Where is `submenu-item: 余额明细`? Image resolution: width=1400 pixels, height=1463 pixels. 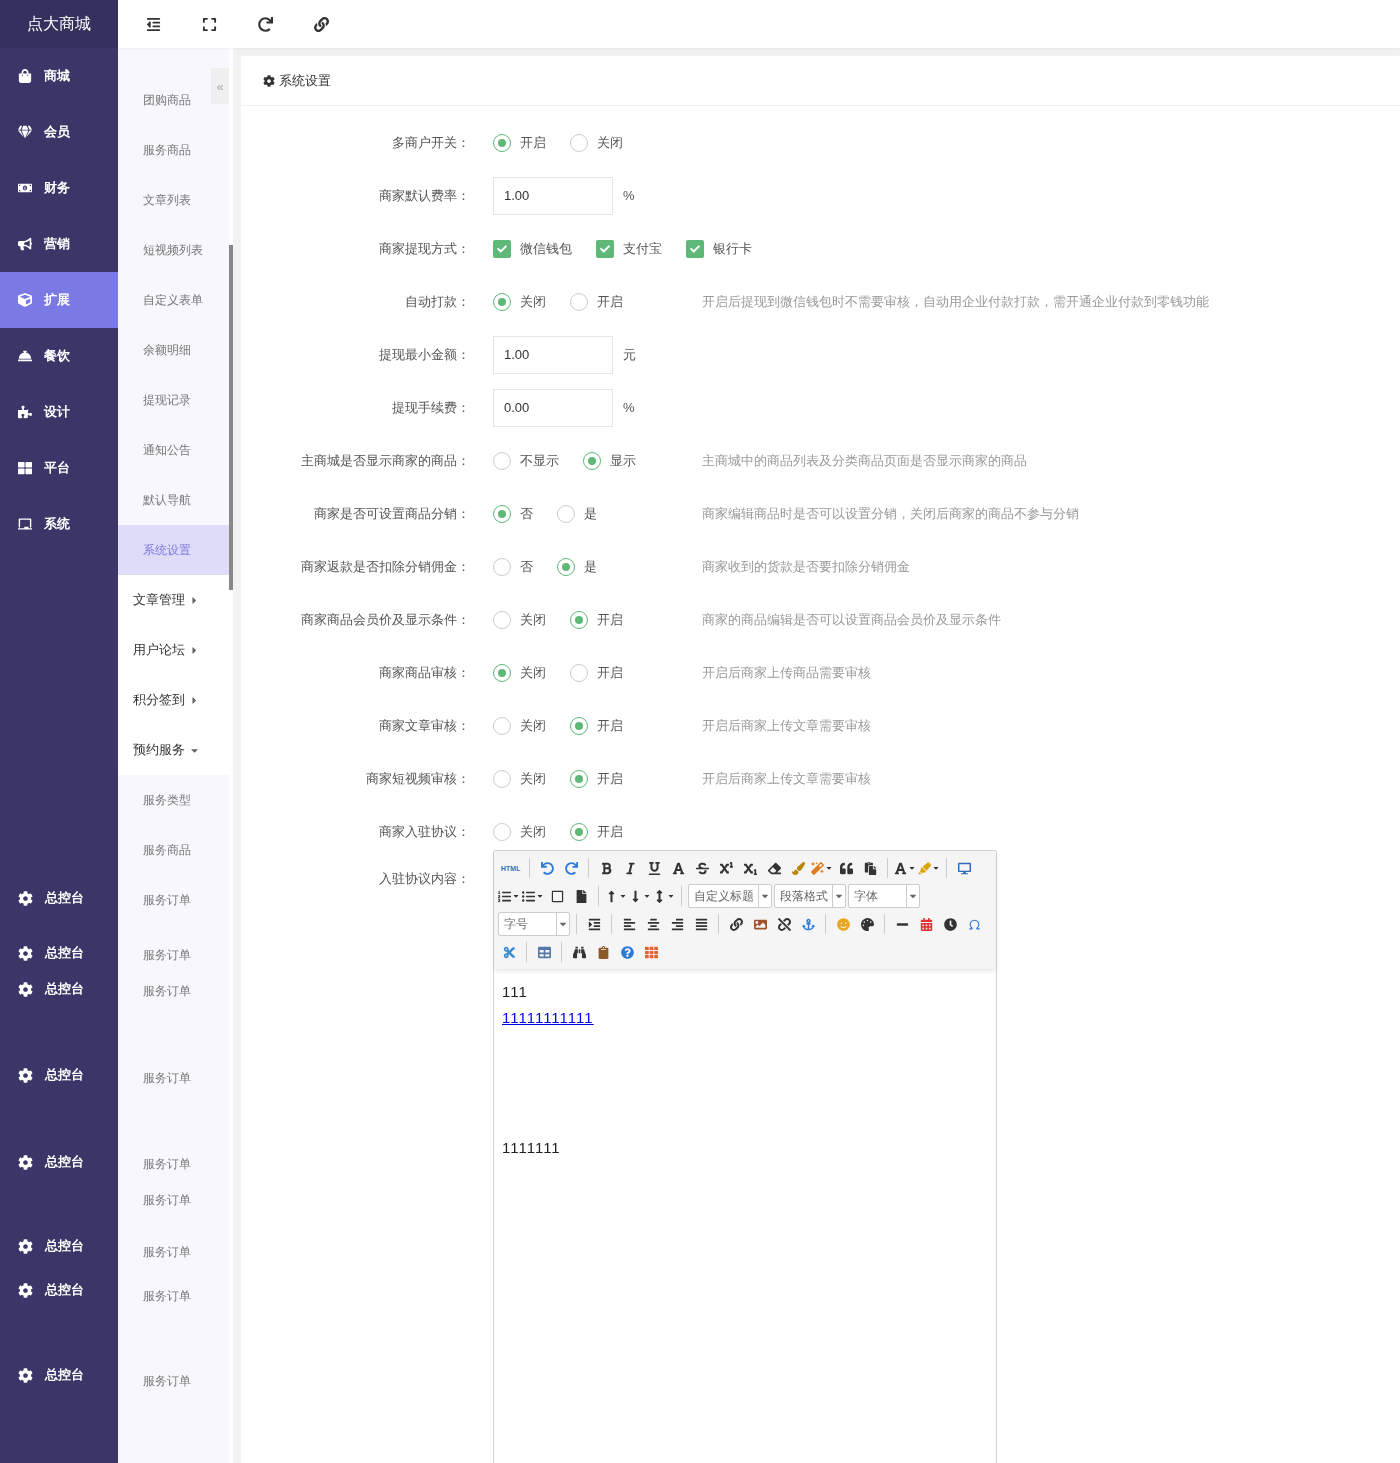 submenu-item: 余额明细 is located at coordinates (173, 350).